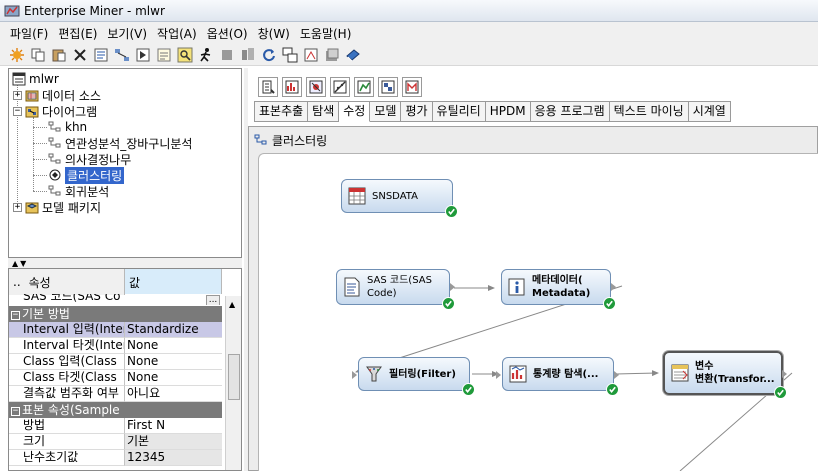 The image size is (818, 471). I want to click on new-icon, so click(17, 55).